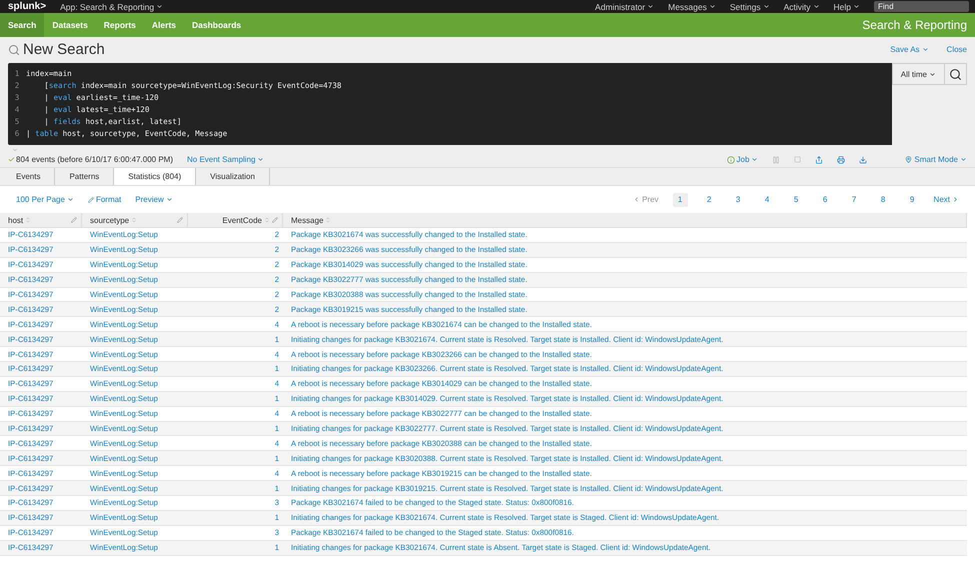  I want to click on download-icon, so click(863, 160).